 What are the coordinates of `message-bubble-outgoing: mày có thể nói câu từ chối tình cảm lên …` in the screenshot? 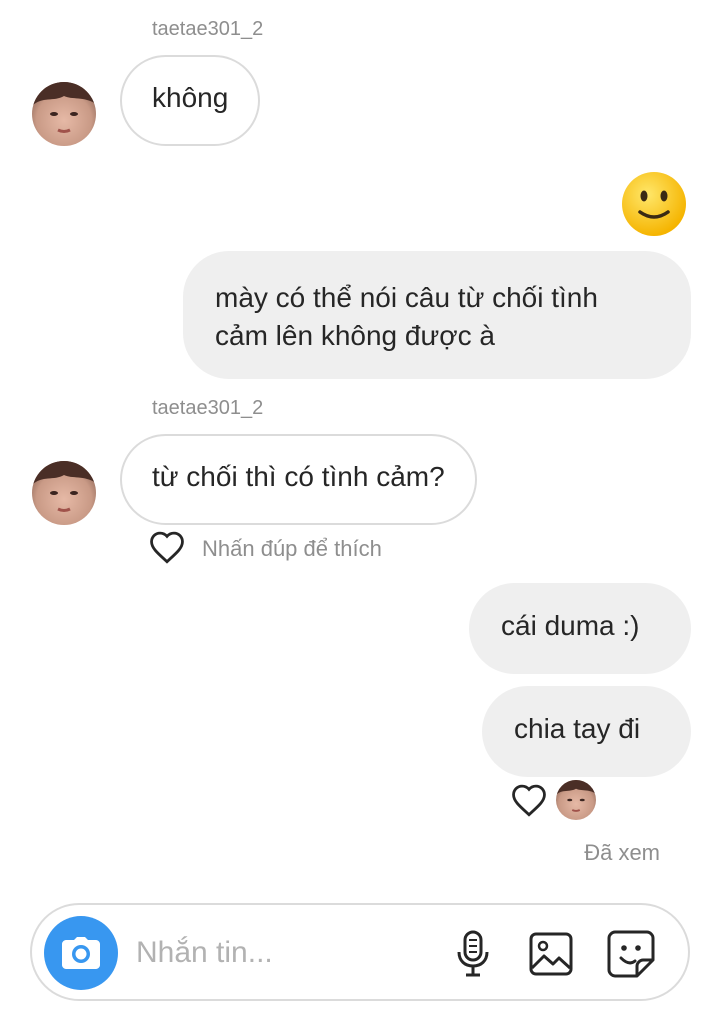 It's located at (437, 315).